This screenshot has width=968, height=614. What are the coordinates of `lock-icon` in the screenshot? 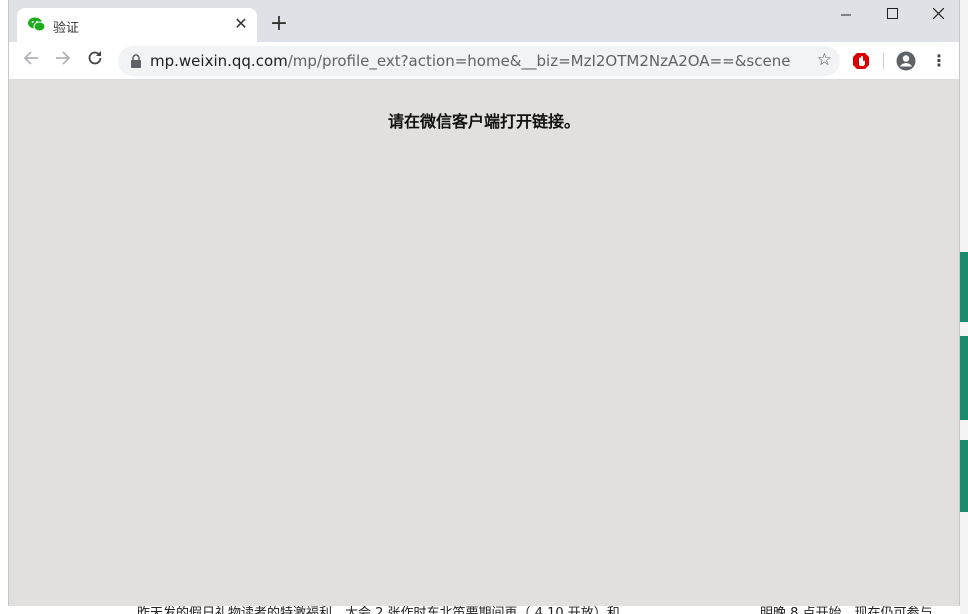 It's located at (136, 61).